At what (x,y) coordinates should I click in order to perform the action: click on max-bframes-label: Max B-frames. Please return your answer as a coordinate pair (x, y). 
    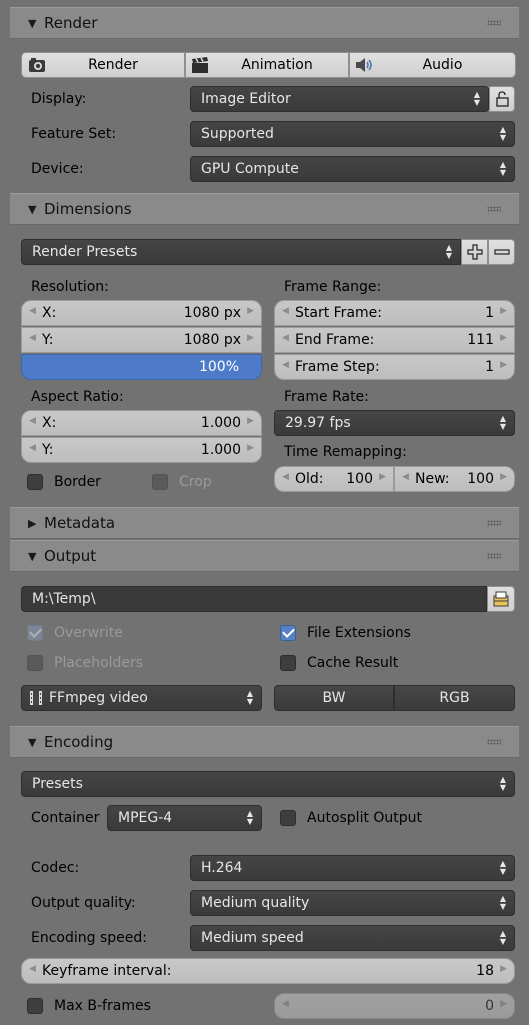
    Looking at the image, I should click on (102, 1006).